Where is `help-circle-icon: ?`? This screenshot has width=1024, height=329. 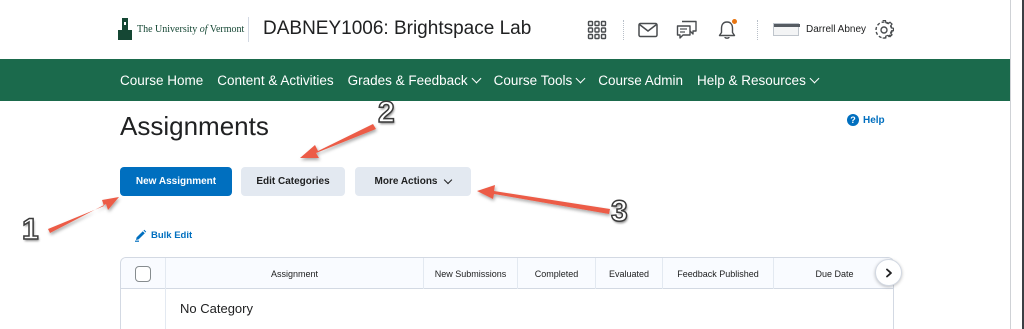
help-circle-icon: ? is located at coordinates (853, 120).